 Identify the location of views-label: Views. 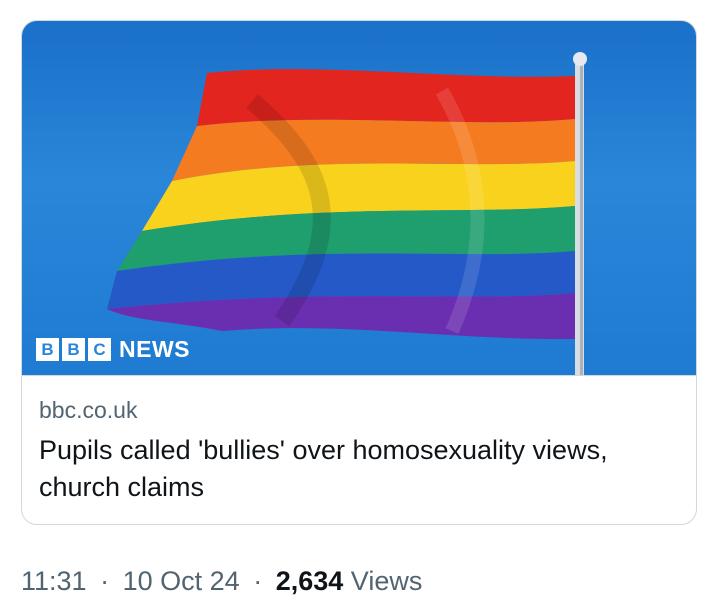
(386, 581).